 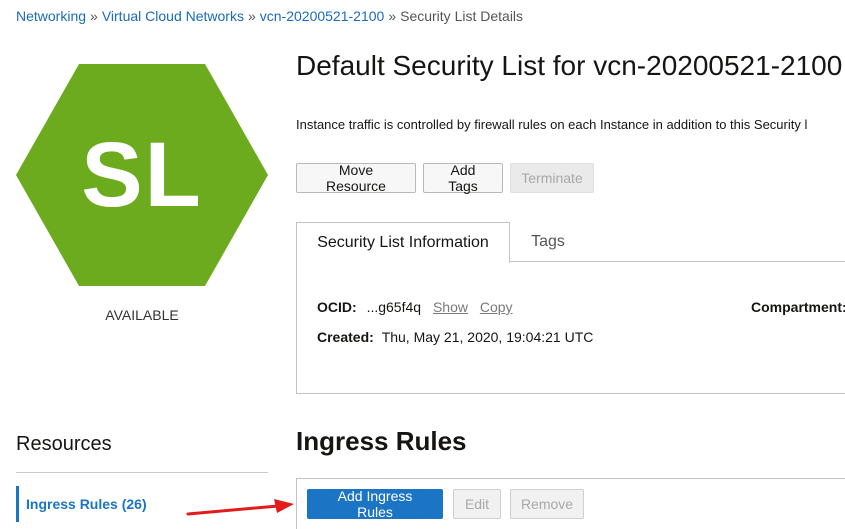 I want to click on resource-badge: SL, so click(x=142, y=175).